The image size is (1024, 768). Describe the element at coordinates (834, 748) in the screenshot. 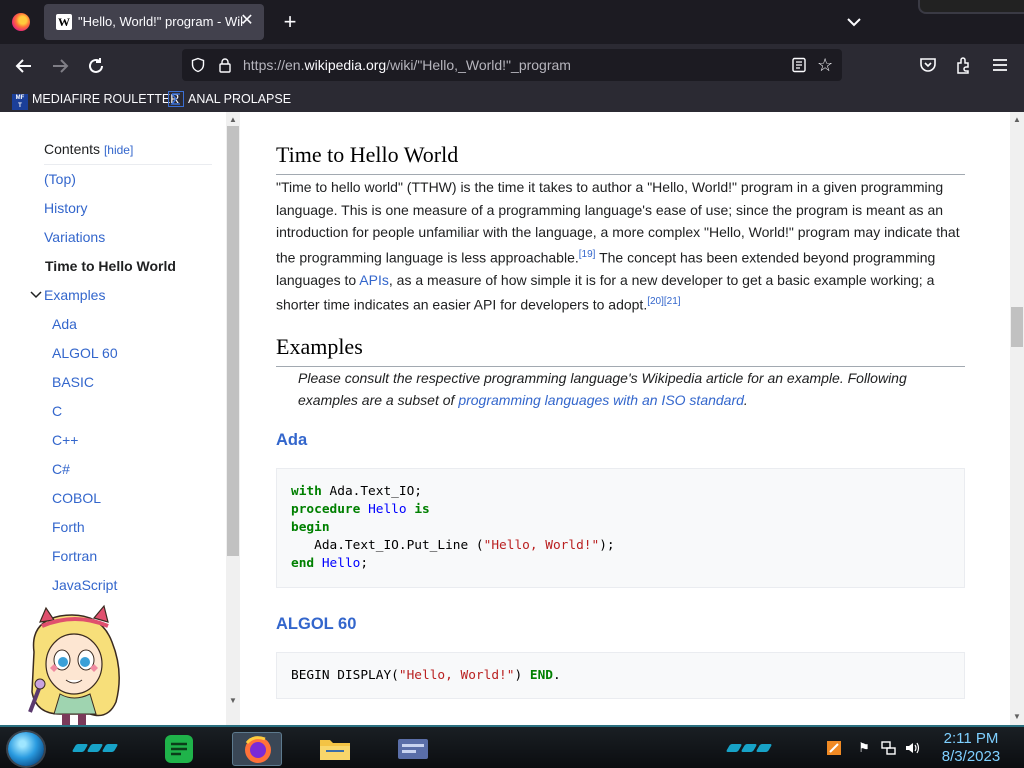

I see `app-tray-icon` at that location.